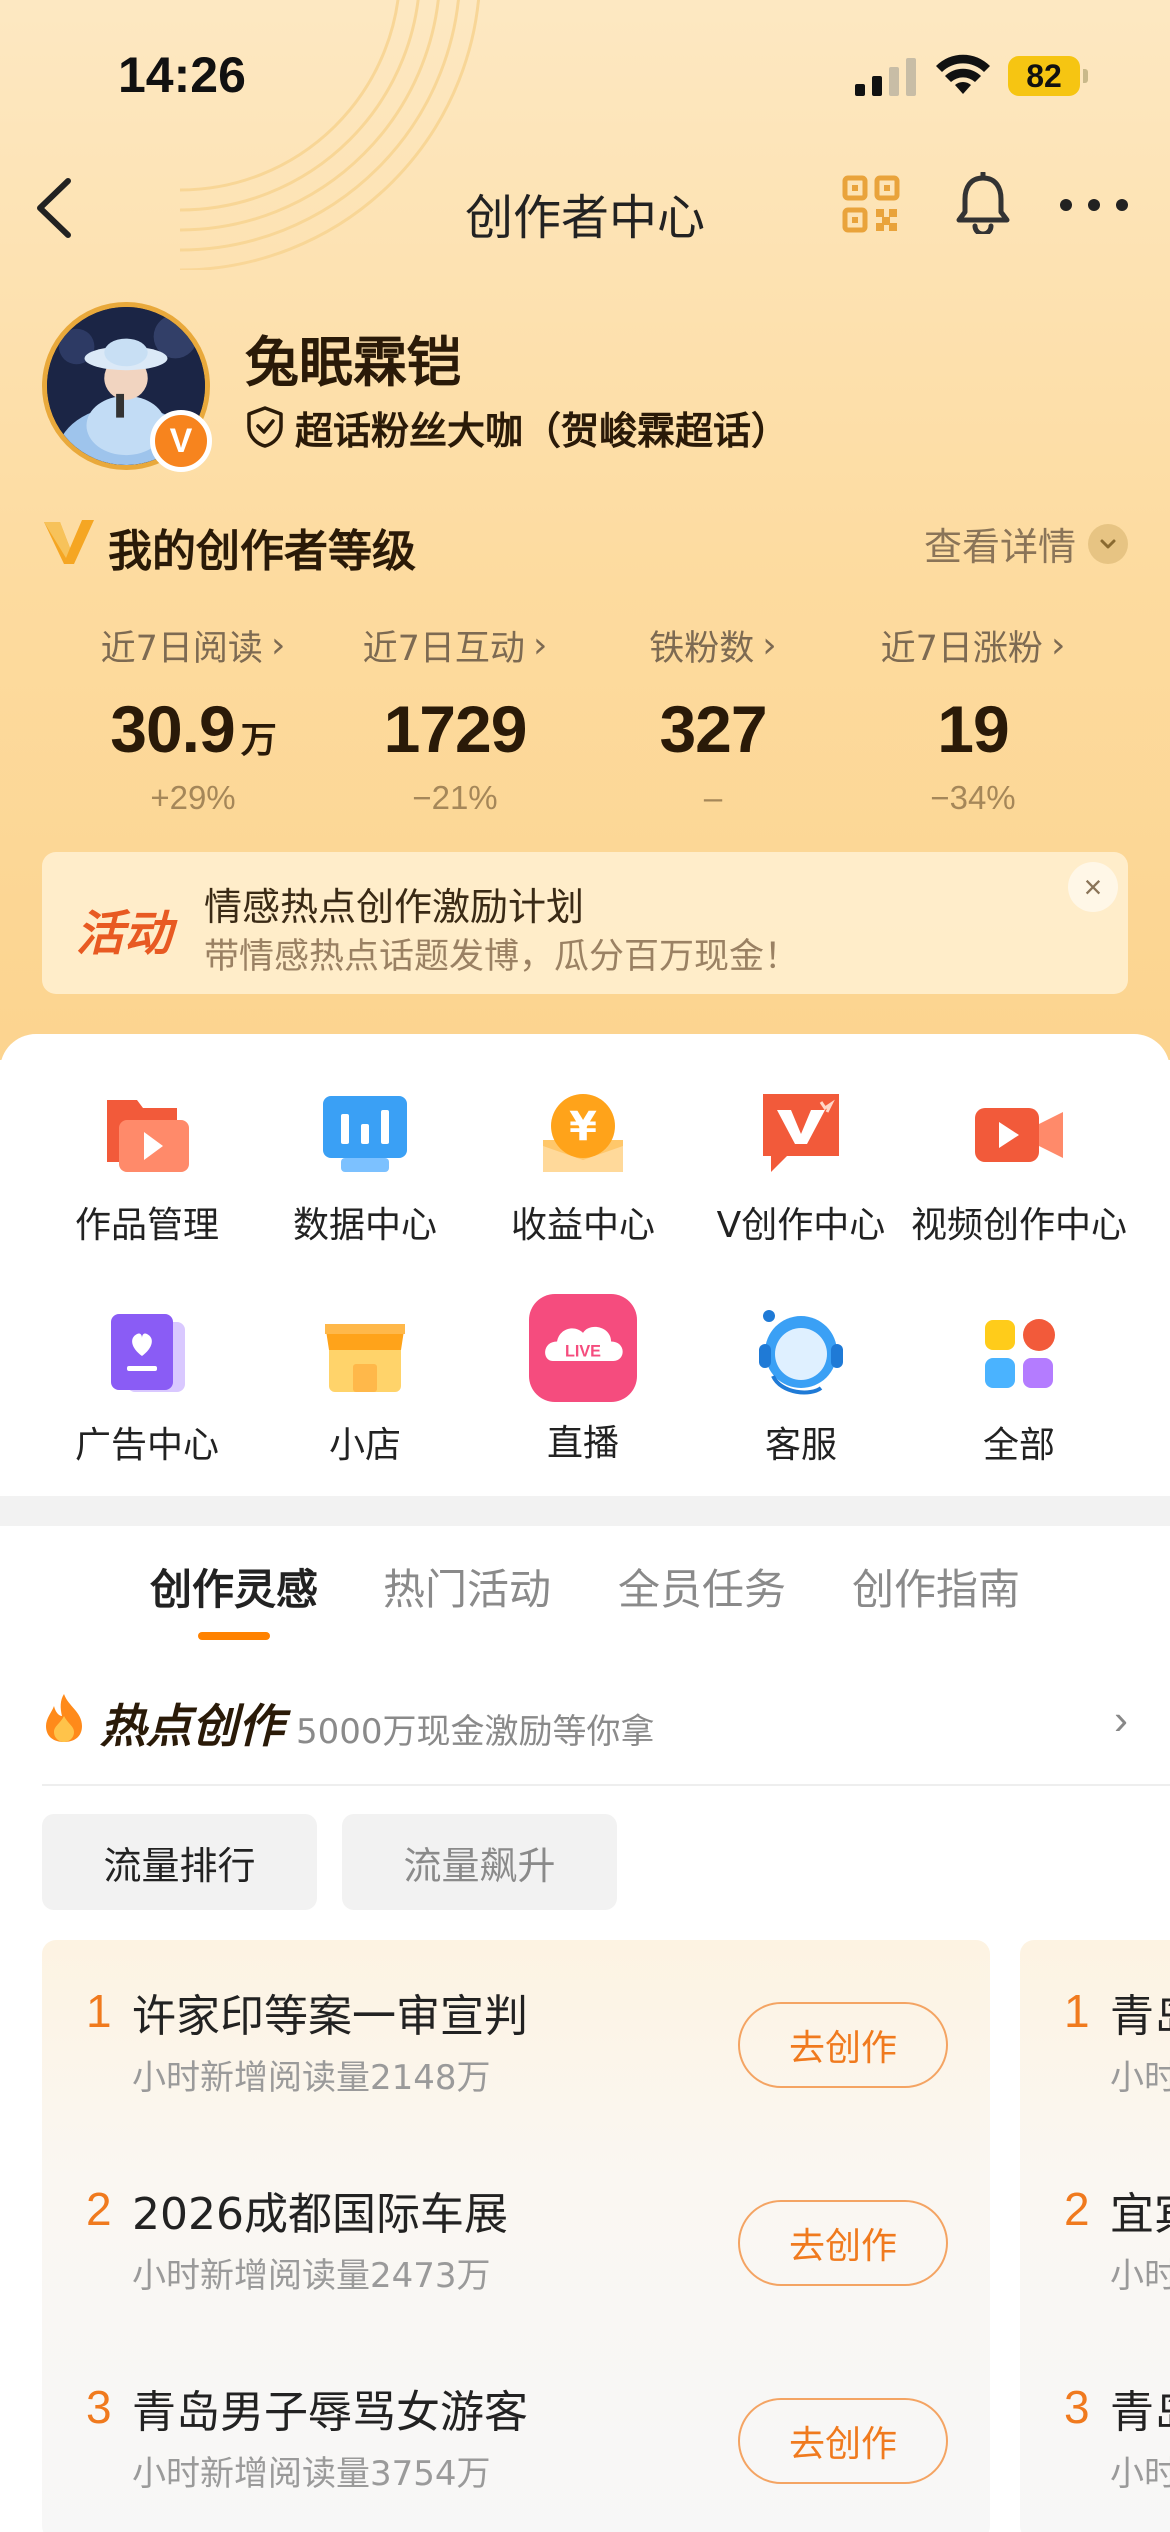  What do you see at coordinates (801, 1133) in the screenshot?
I see `v-create-icon` at bounding box center [801, 1133].